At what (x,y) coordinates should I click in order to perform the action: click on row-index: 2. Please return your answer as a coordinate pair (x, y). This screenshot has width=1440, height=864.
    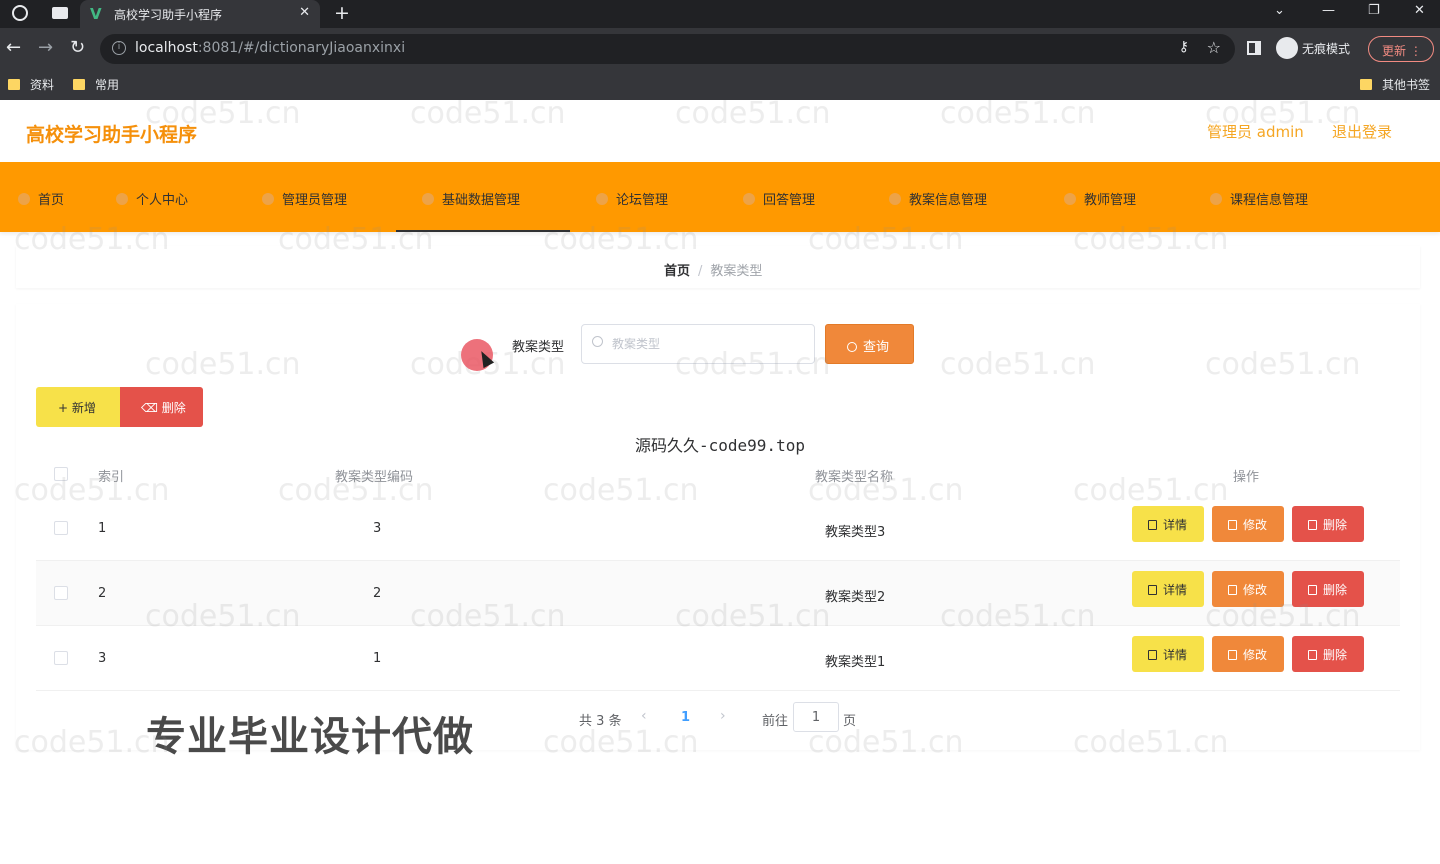
    Looking at the image, I should click on (102, 593).